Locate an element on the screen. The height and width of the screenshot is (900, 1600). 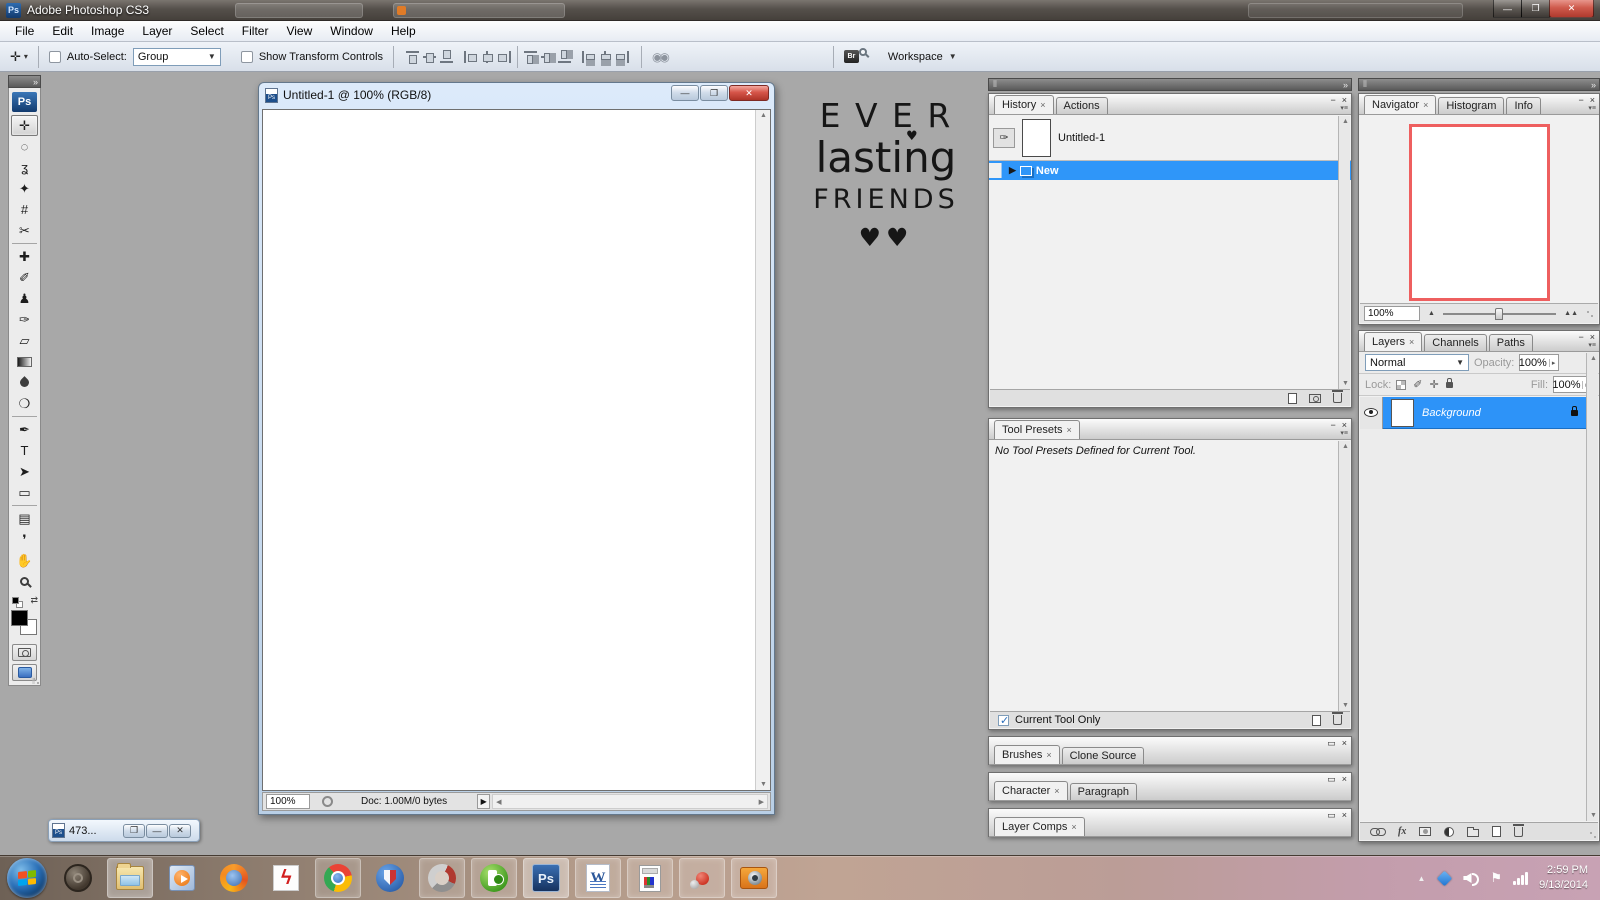
new-layer-icon is located at coordinates (1497, 831).